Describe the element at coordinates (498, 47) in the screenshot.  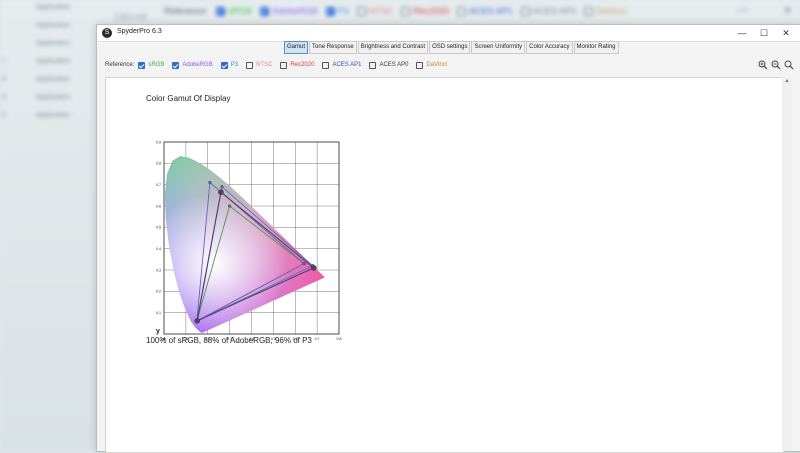
I see `tab-screen-uniformity: Screen Uniformity` at that location.